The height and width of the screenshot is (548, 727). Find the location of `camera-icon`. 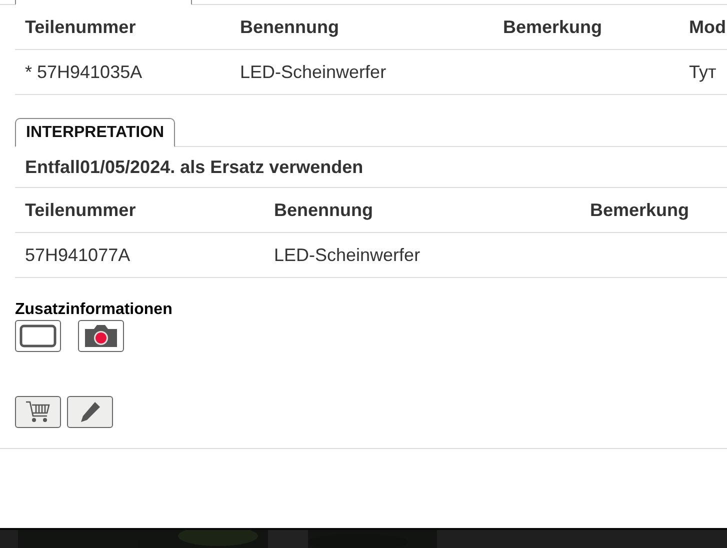

camera-icon is located at coordinates (101, 336).